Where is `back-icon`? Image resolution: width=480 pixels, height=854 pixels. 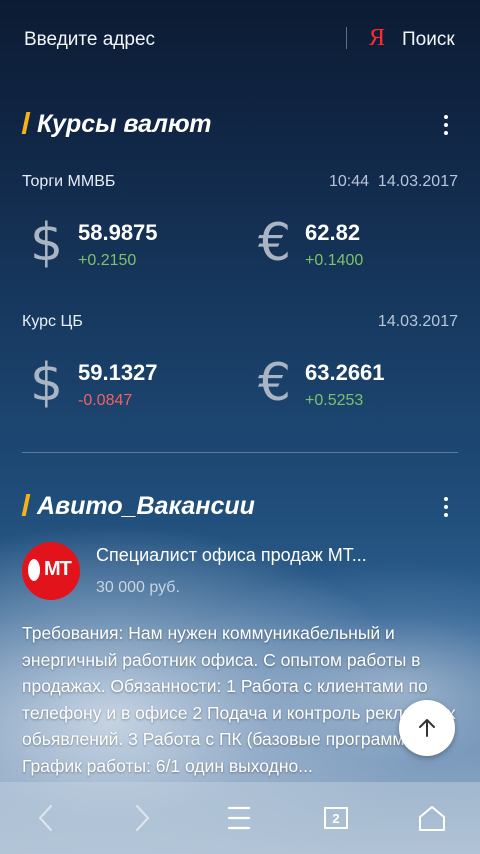
back-icon is located at coordinates (45, 818).